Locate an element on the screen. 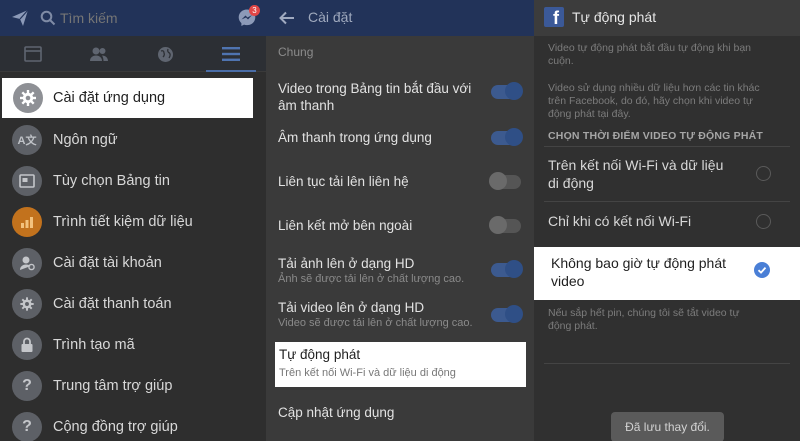 This screenshot has width=800, height=441. setting-title-line2: âm thanh is located at coordinates (306, 105).